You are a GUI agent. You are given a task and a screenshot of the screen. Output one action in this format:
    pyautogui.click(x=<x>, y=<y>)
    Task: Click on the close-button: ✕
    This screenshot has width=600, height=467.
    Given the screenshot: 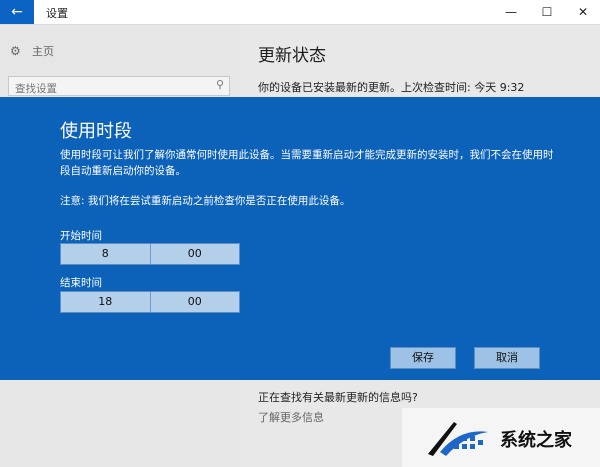 What is the action you would take?
    pyautogui.click(x=583, y=12)
    